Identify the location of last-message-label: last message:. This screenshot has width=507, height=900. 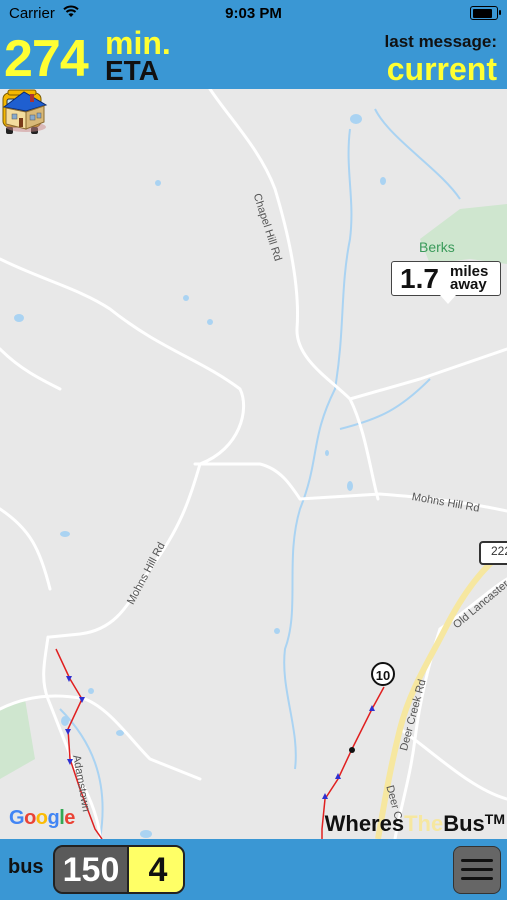
(440, 41).